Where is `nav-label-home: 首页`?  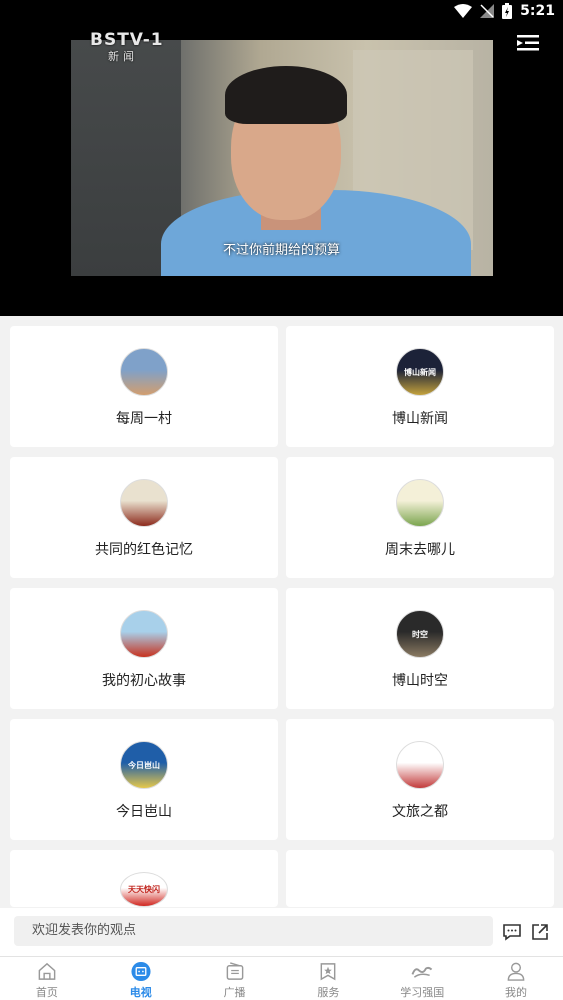
nav-label-home: 首页 is located at coordinates (46, 992).